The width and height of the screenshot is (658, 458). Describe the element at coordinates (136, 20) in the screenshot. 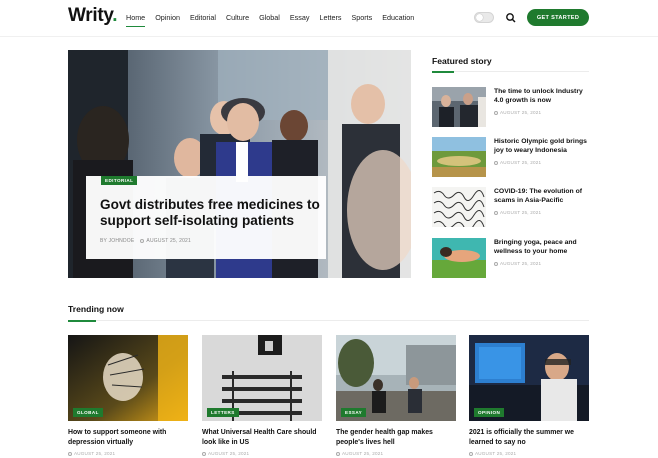

I see `nav-item-home: Home` at that location.